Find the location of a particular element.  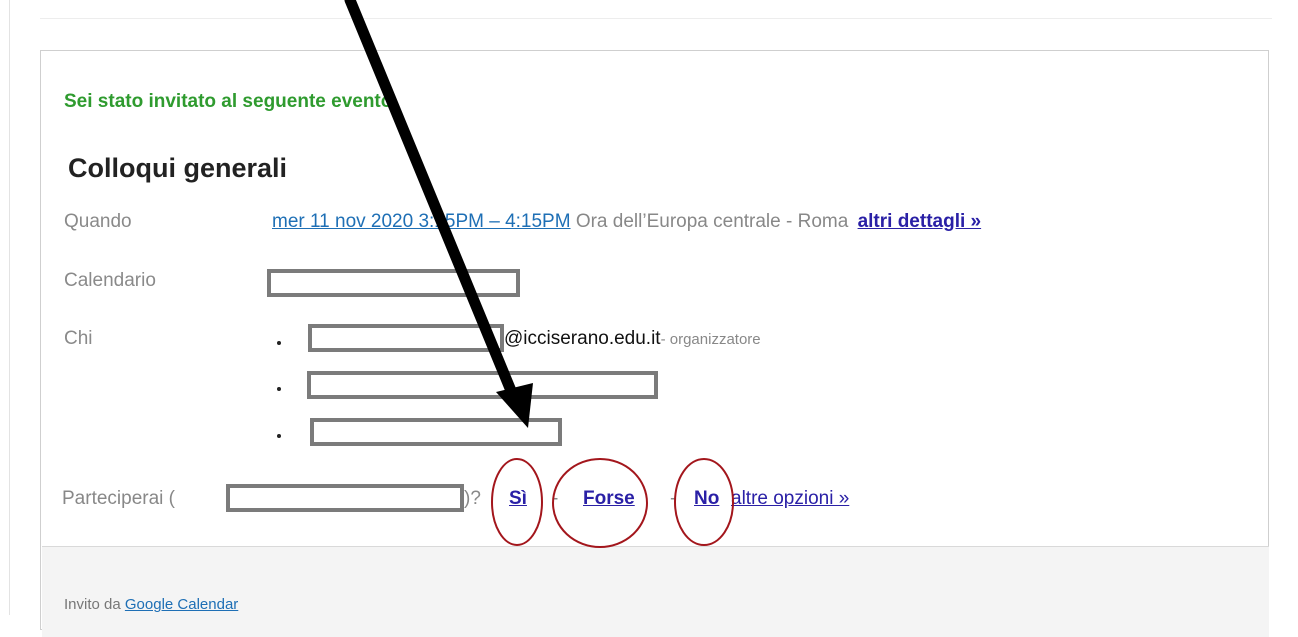

when-label: Quando is located at coordinates (98, 221).